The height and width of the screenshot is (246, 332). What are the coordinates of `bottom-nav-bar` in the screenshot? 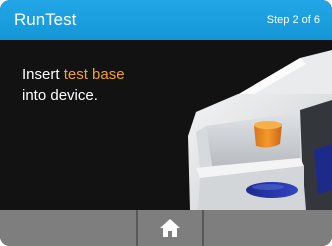 It's located at (166, 228).